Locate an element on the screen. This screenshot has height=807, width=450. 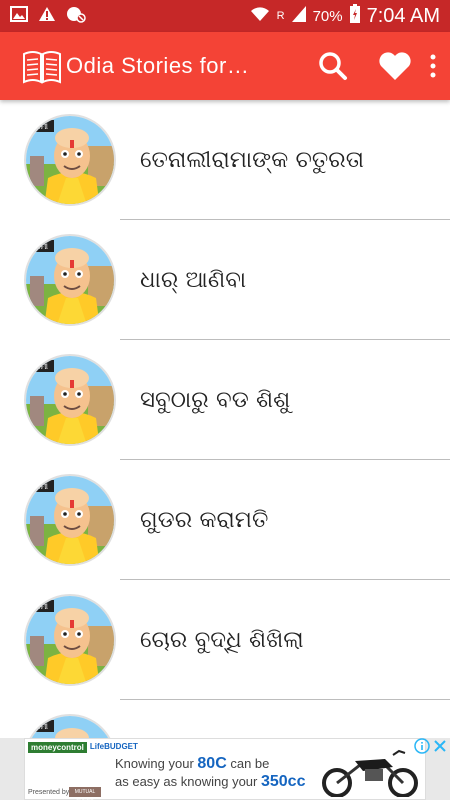
ad-line-1: Knowing your 80C can be is located at coordinates (192, 764).